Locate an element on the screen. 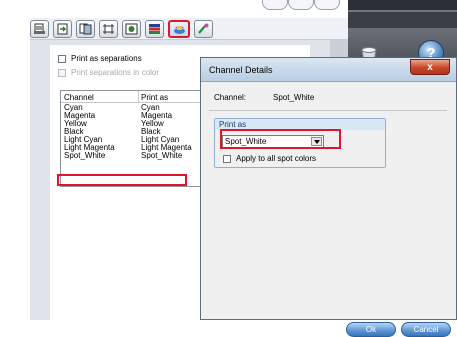 This screenshot has height=337, width=457. pages-icon is located at coordinates (85, 29).